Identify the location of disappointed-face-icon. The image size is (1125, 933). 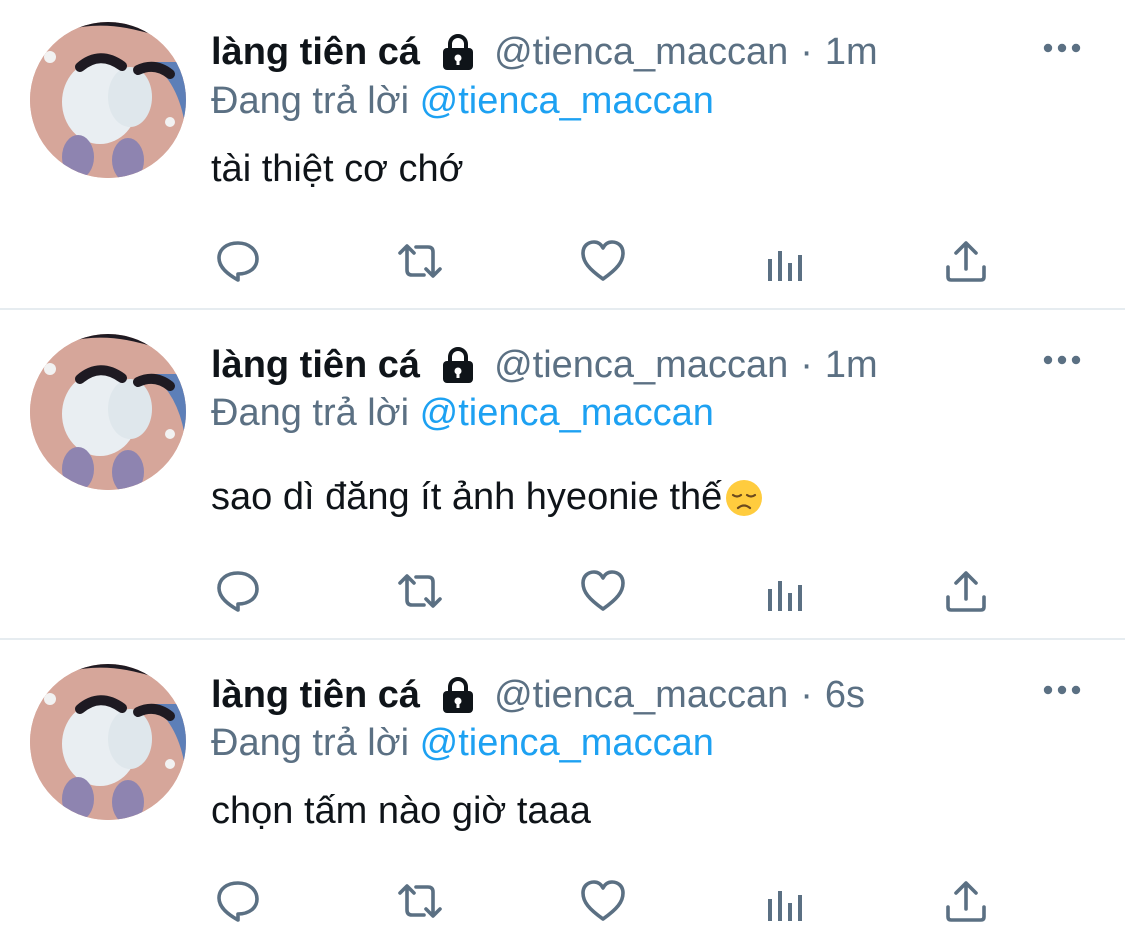
(744, 497).